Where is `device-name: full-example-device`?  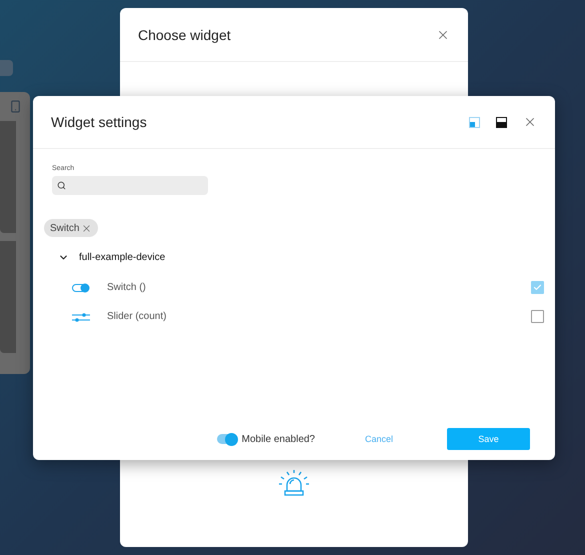
device-name: full-example-device is located at coordinates (122, 257).